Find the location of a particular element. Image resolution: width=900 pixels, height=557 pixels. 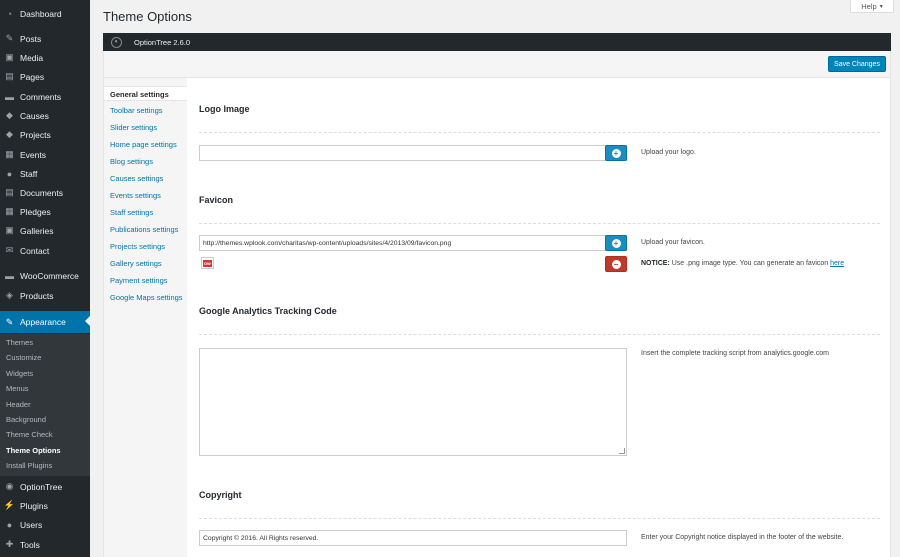

logo-image-title: Logo Image is located at coordinates (224, 109).